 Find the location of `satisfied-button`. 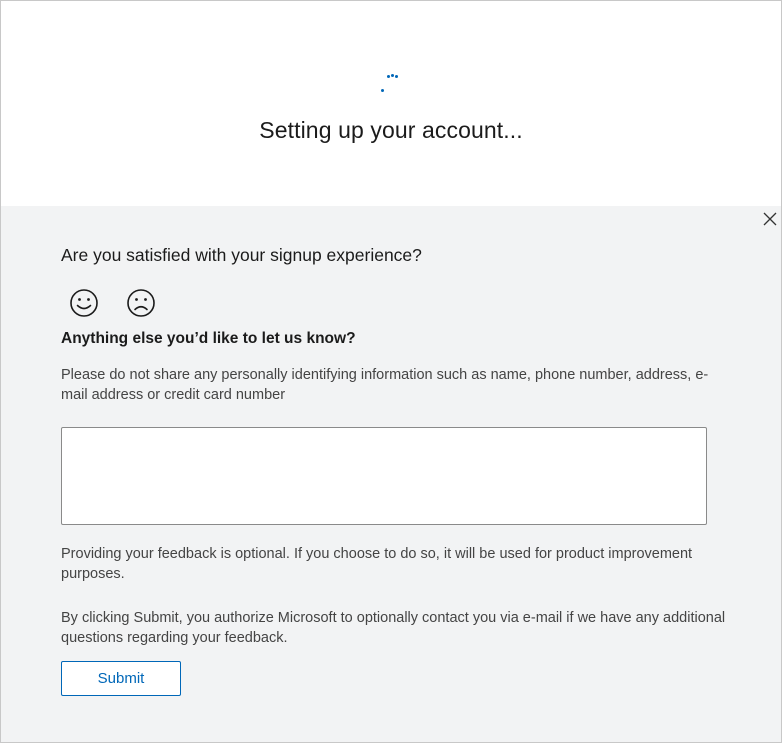

satisfied-button is located at coordinates (84, 303).